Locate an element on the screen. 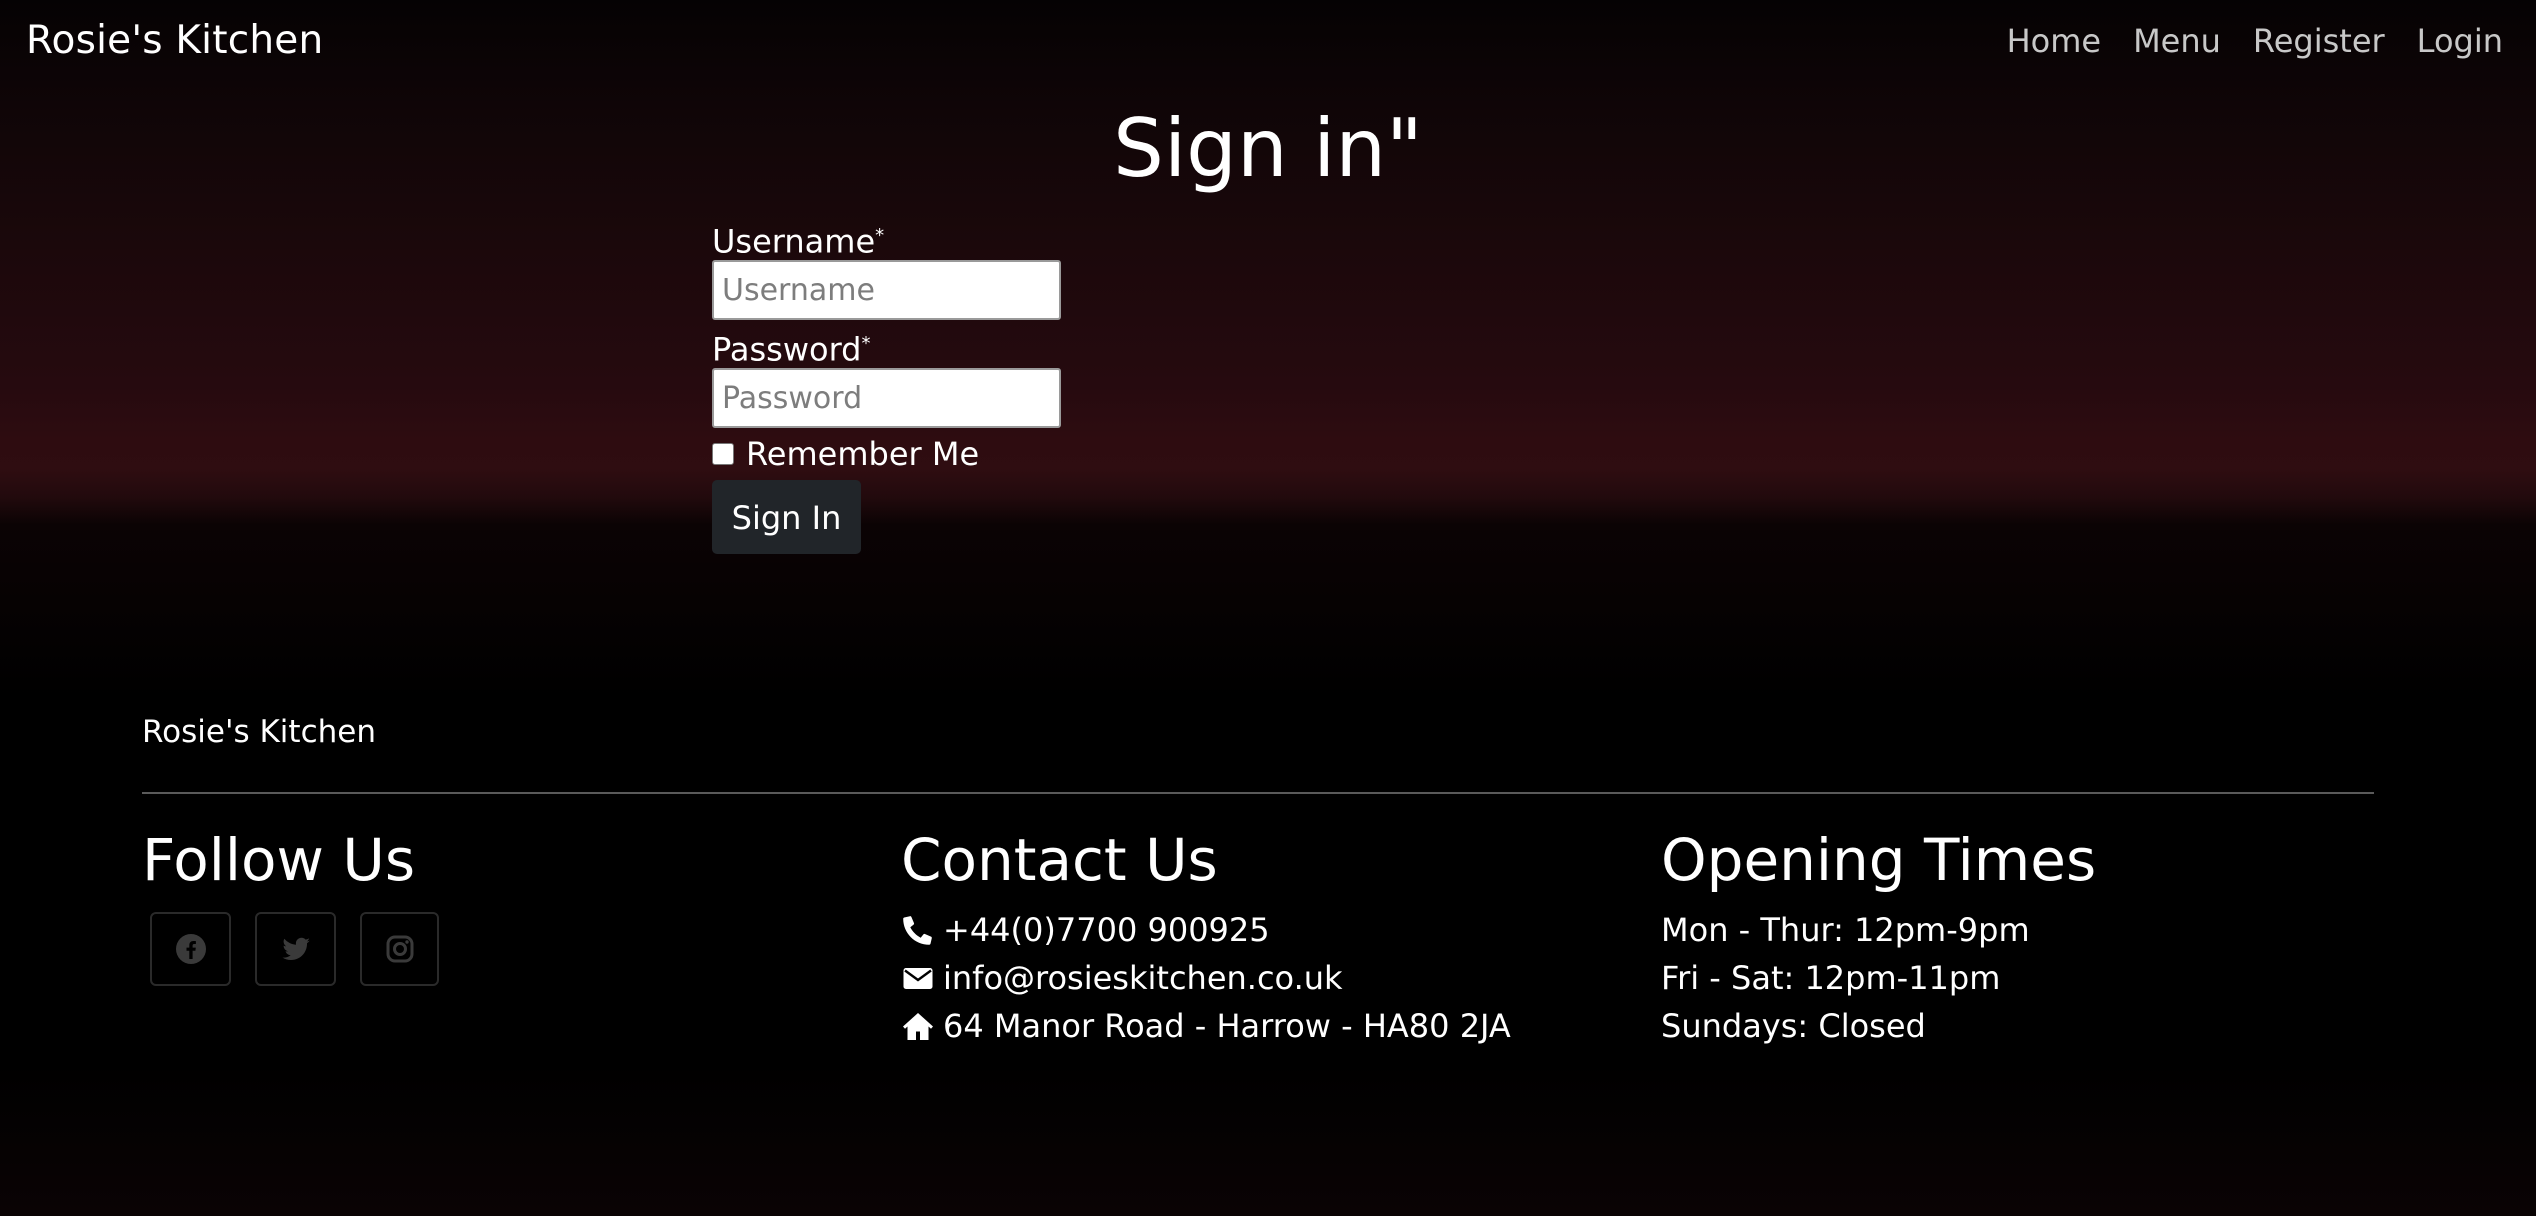  sign-in-button: Sign In is located at coordinates (786, 517).